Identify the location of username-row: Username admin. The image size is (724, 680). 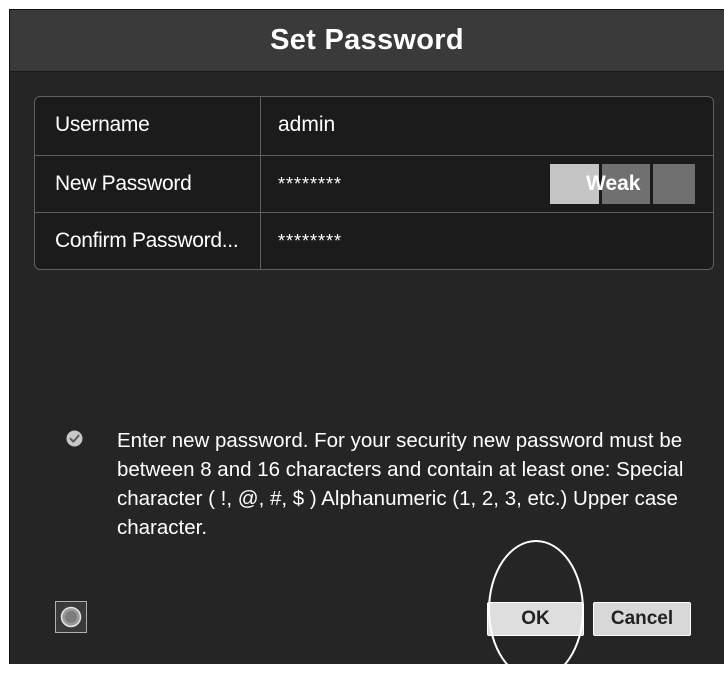
(374, 125).